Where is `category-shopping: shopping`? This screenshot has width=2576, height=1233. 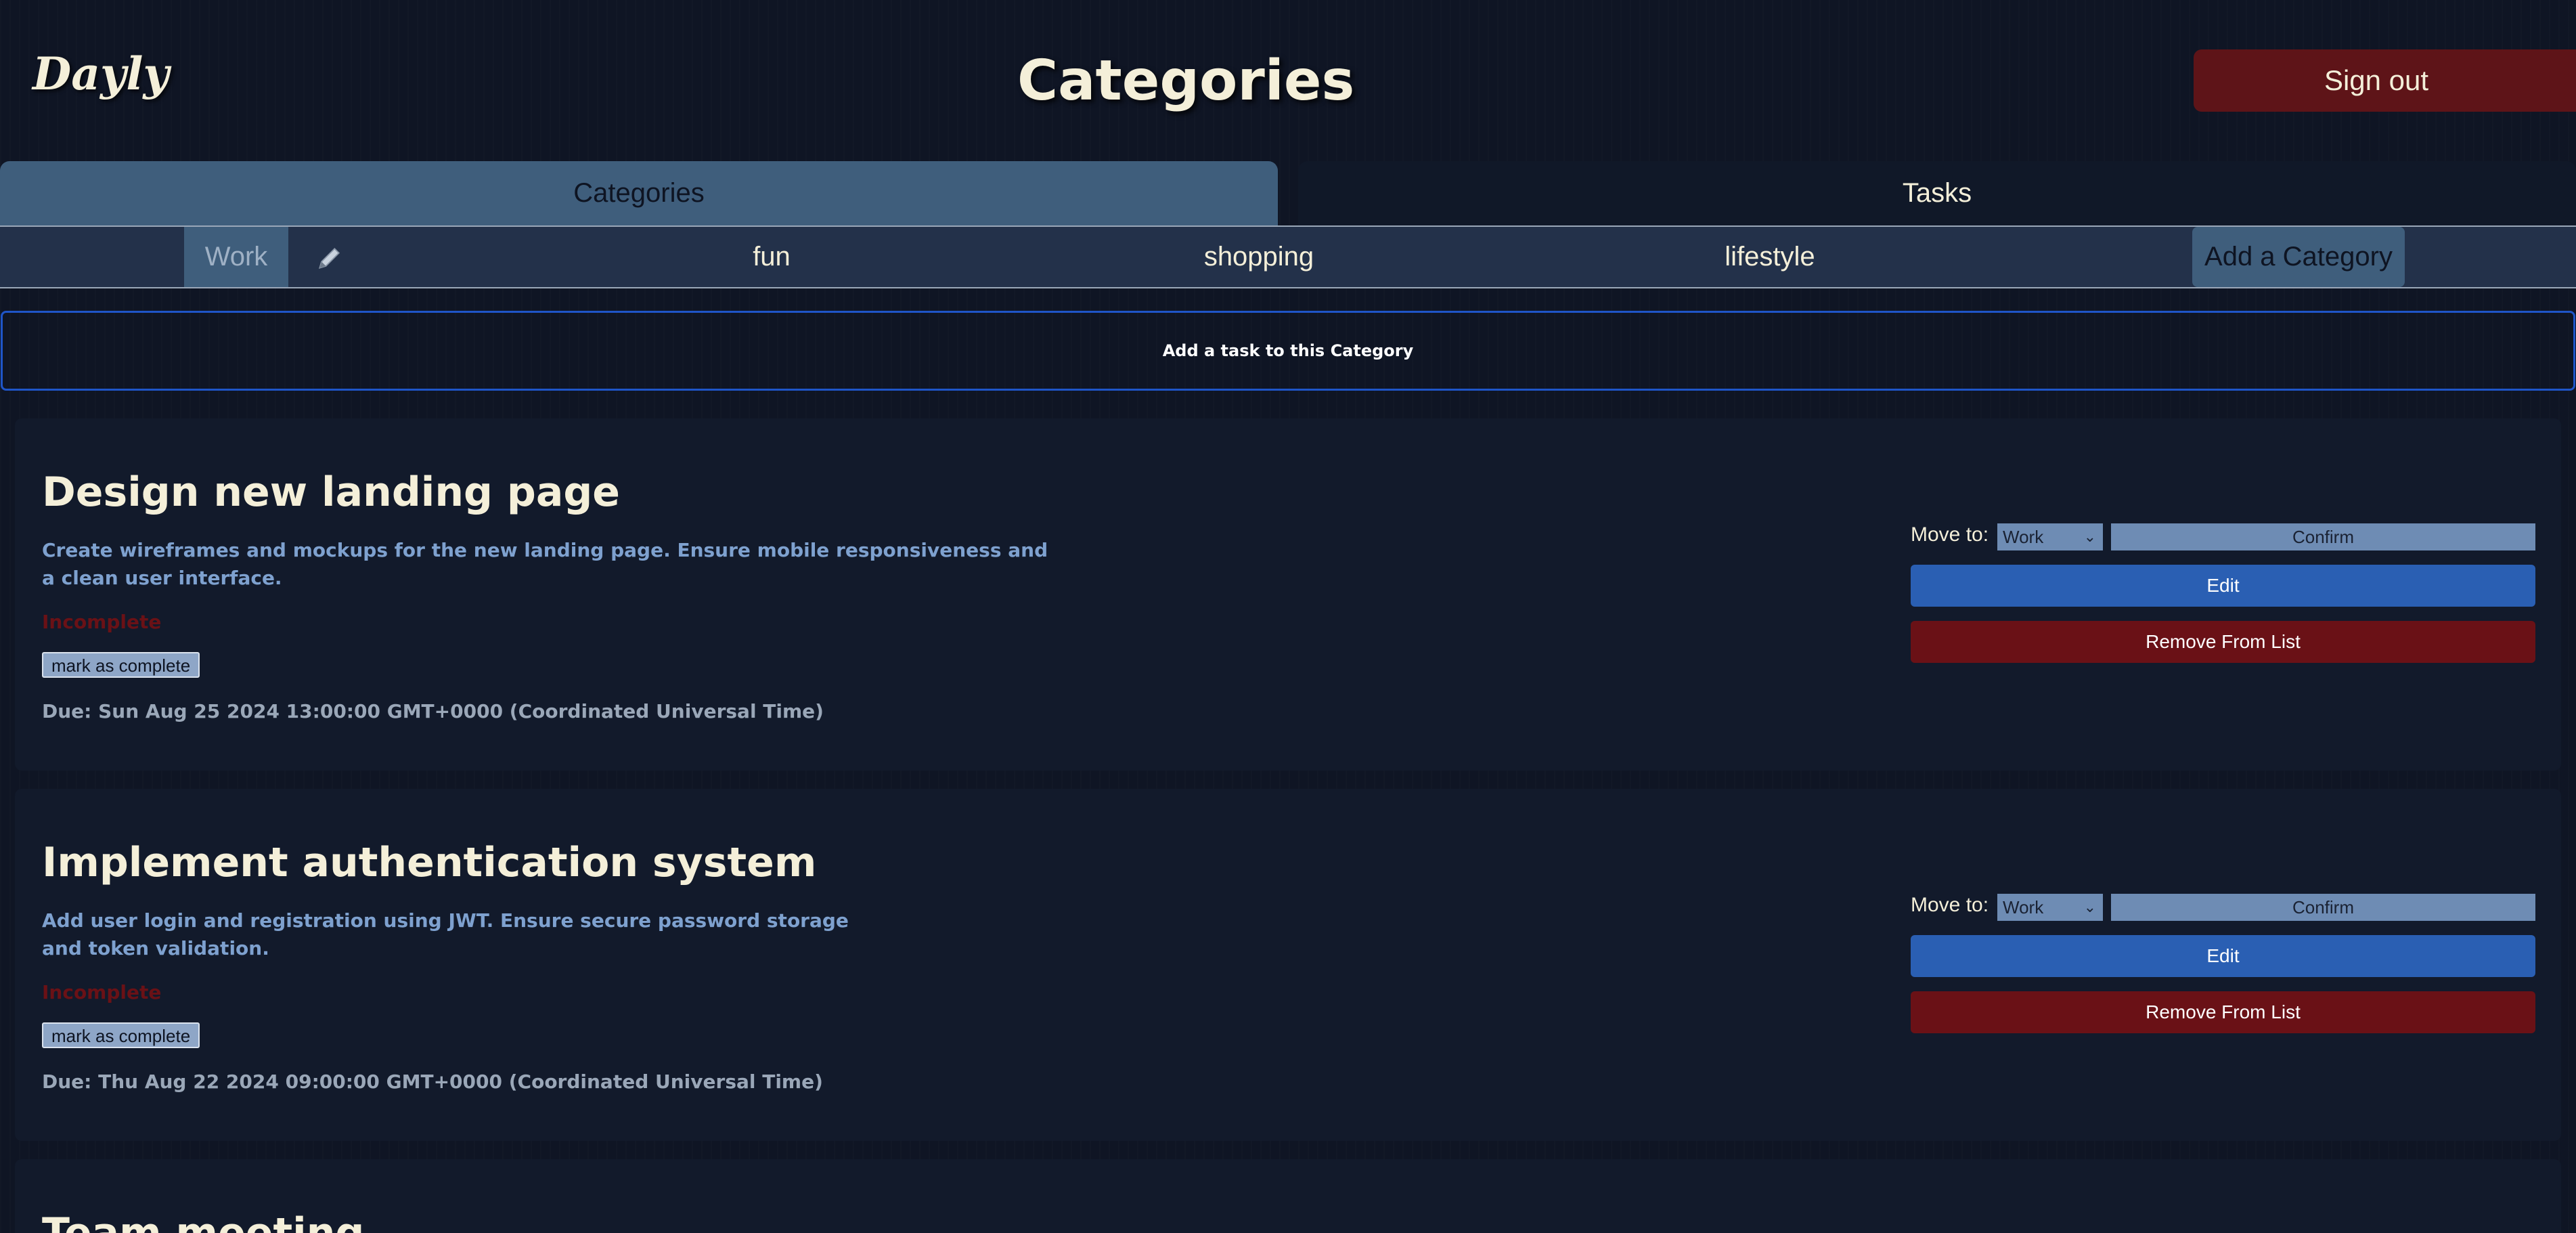
category-shopping: shopping is located at coordinates (1259, 257).